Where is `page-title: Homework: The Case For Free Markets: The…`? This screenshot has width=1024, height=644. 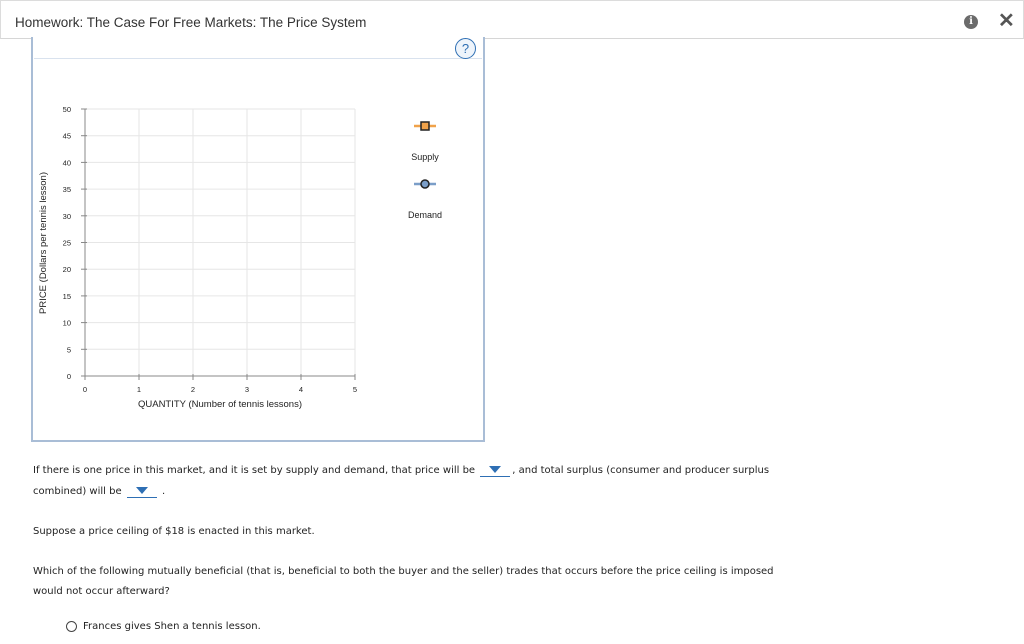 page-title: Homework: The Case For Free Markets: The… is located at coordinates (191, 22).